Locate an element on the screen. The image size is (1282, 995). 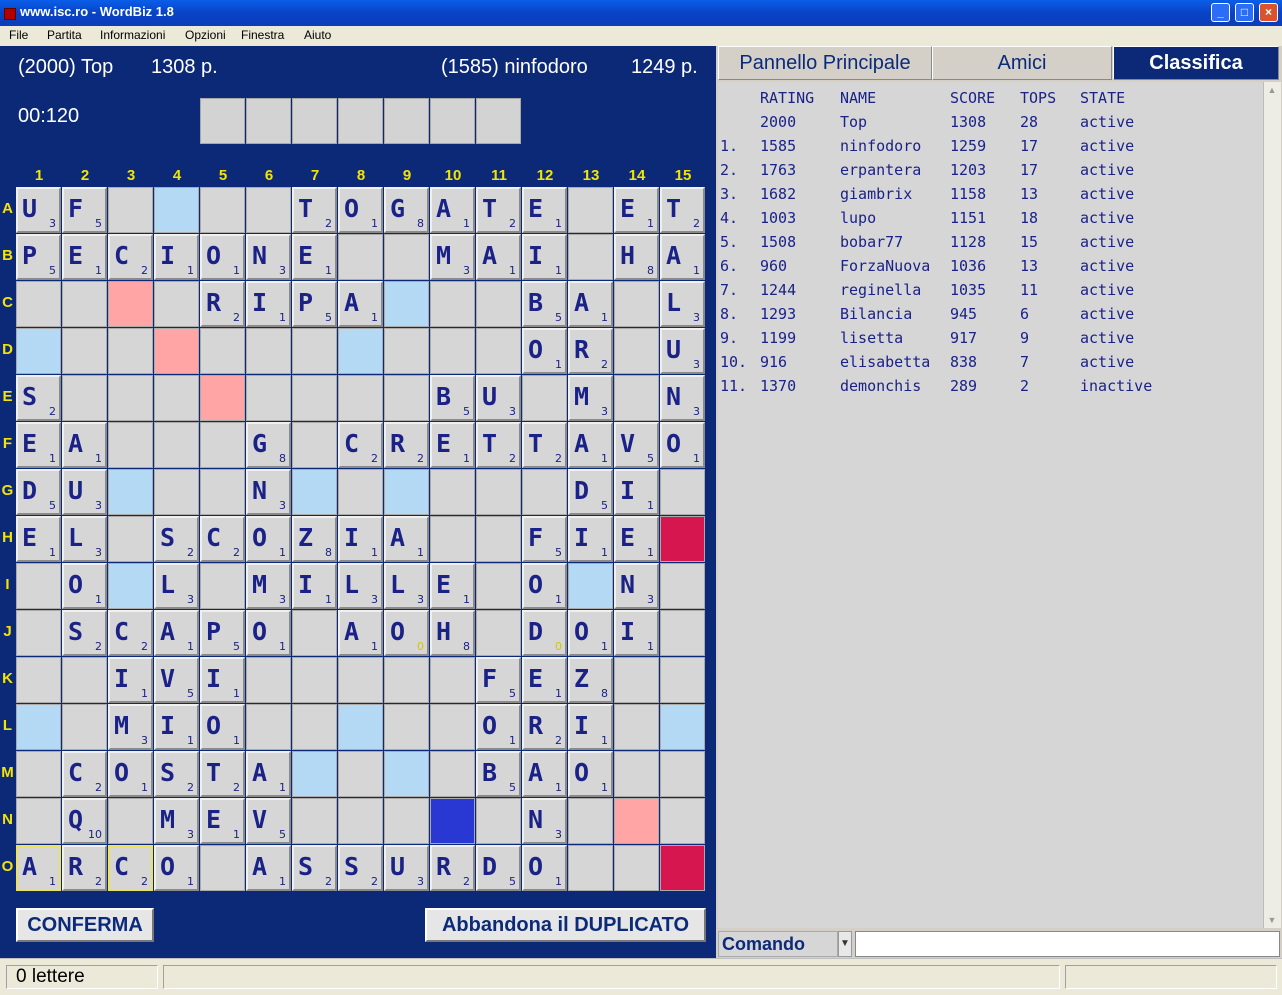
letter-tile: F5 is located at coordinates (84, 210).